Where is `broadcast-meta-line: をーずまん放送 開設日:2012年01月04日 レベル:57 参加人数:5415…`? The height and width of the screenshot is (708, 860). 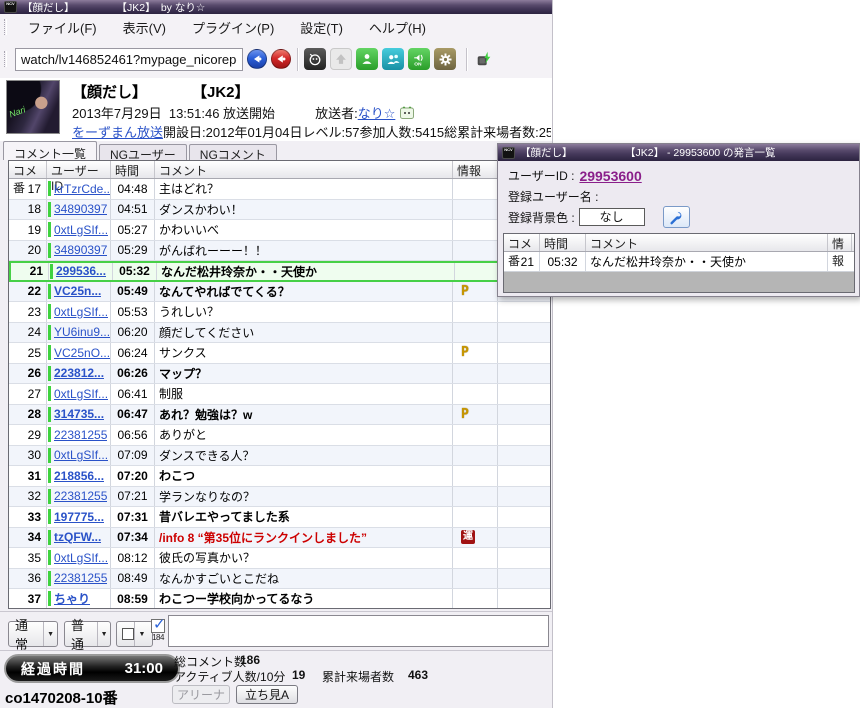 broadcast-meta-line: をーずまん放送 開設日:2012年01月04日 レベル:57 参加人数:5415… is located at coordinates (311, 131).